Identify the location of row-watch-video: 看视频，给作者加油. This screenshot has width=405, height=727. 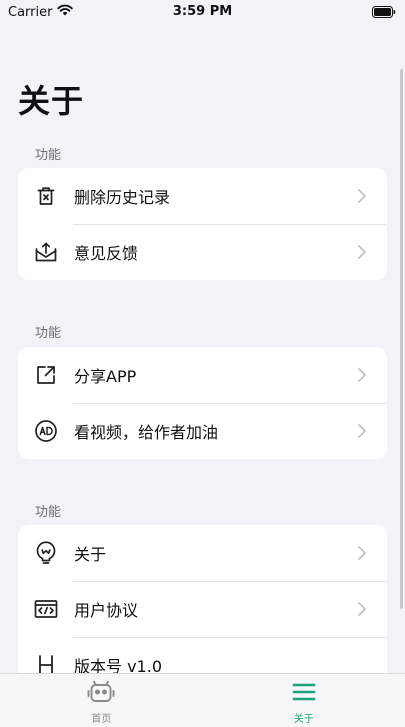
(202, 431).